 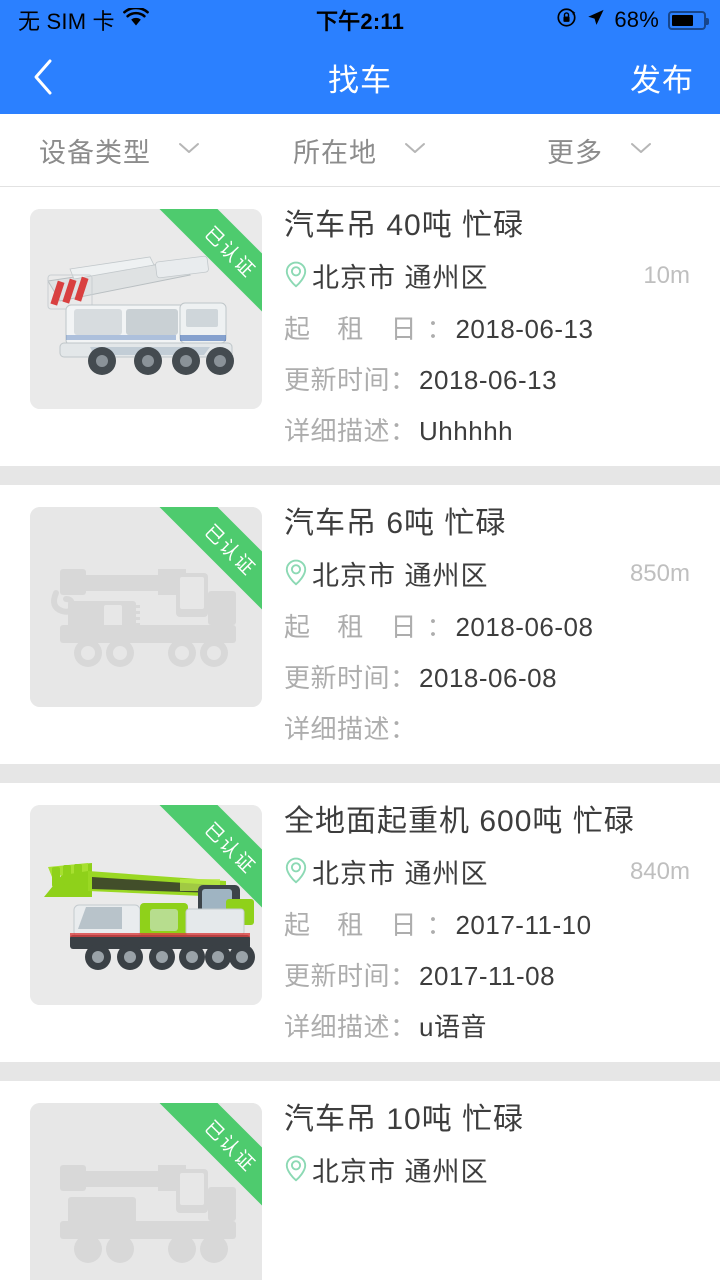 I want to click on filter-bar: 设备类型 所在地 更多, so click(x=360, y=150).